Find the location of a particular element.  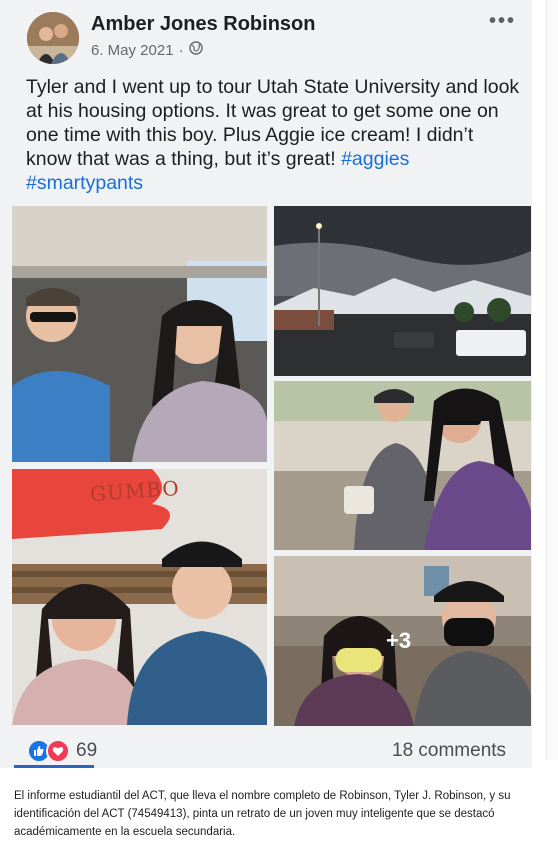

post-date: 6. May 2021 is located at coordinates (132, 50).